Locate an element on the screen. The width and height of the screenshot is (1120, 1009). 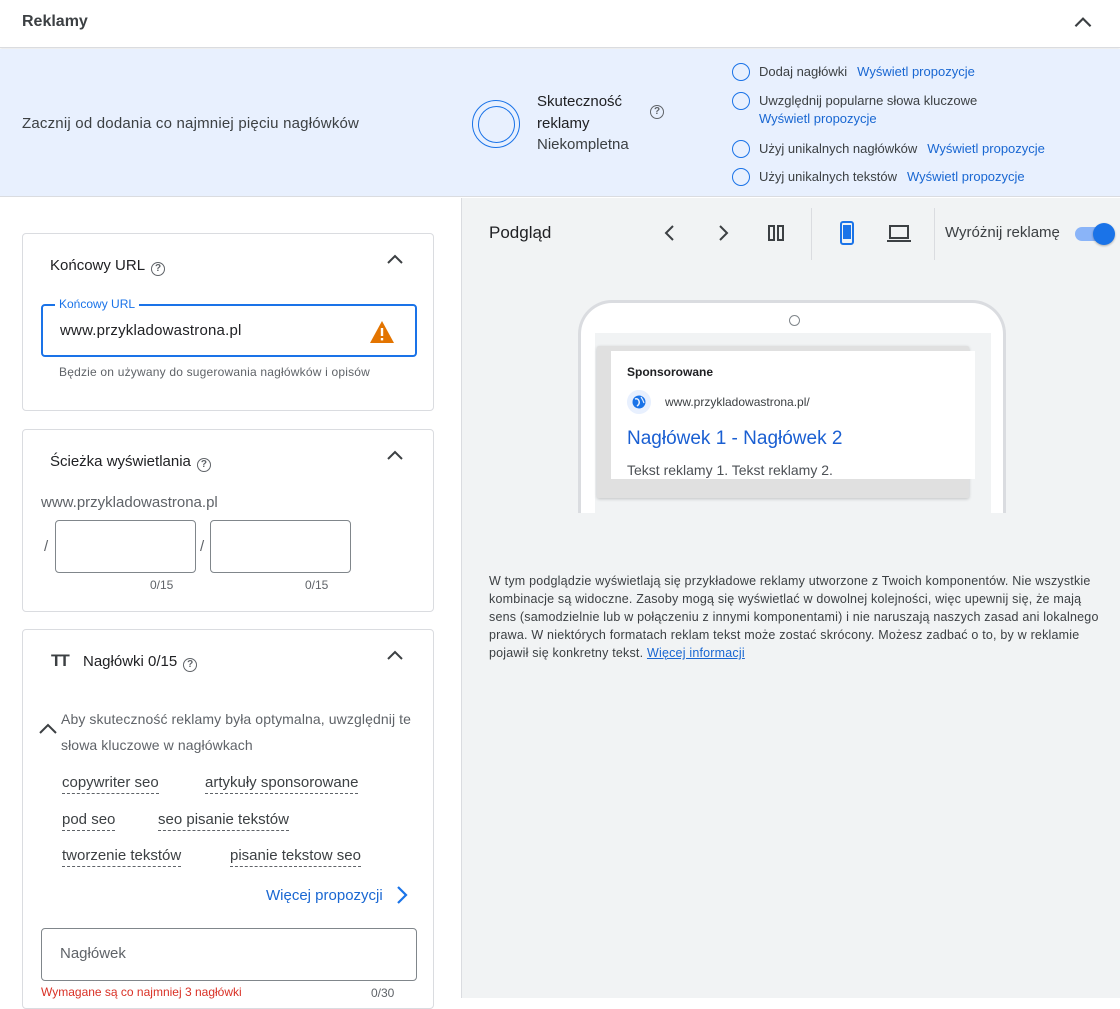
ad-description: Tekst reklamy 1. Tekst reklamy 2. is located at coordinates (730, 470).